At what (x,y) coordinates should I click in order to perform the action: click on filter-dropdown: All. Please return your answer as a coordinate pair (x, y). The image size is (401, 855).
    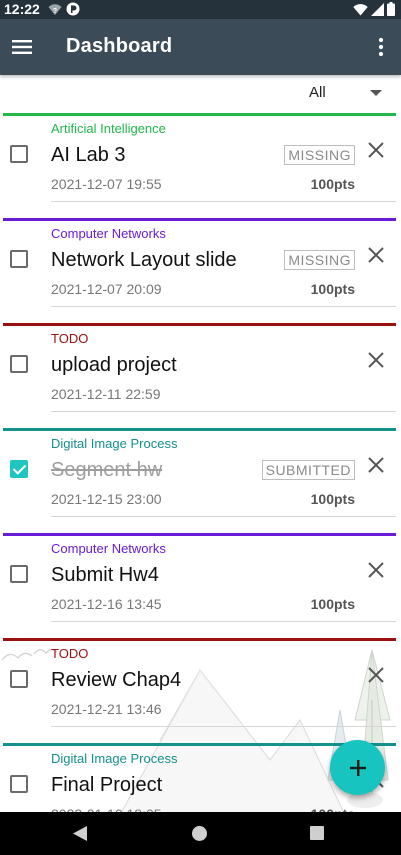
    Looking at the image, I should click on (346, 93).